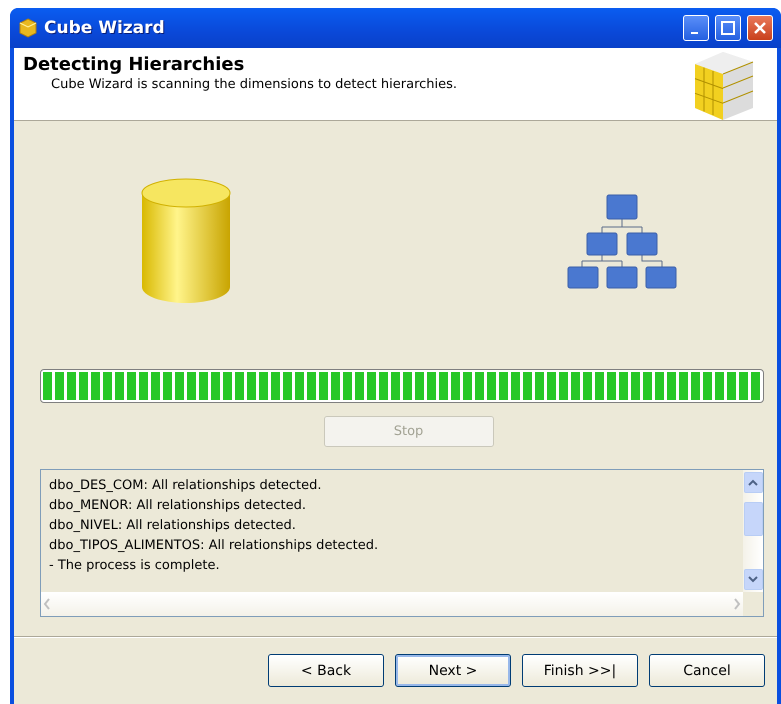 The image size is (781, 704). Describe the element at coordinates (186, 241) in the screenshot. I see `database-cylinder-icon` at that location.